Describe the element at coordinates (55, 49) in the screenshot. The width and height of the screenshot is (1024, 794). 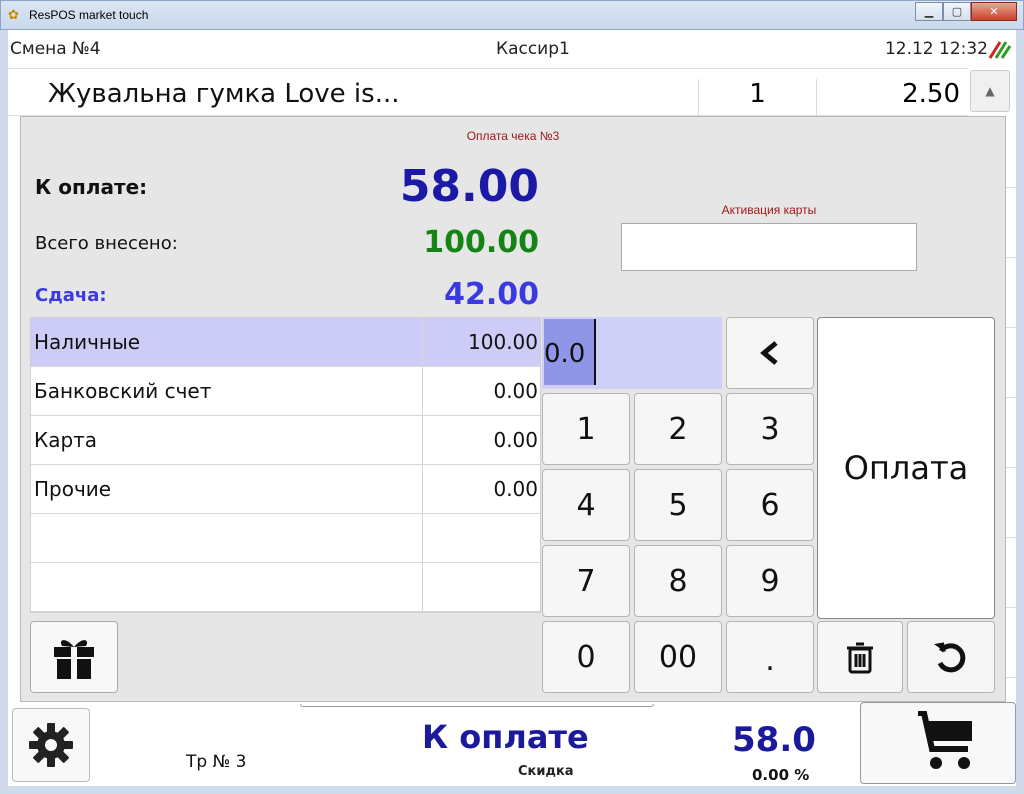
I see `shift-label: Смена №4` at that location.